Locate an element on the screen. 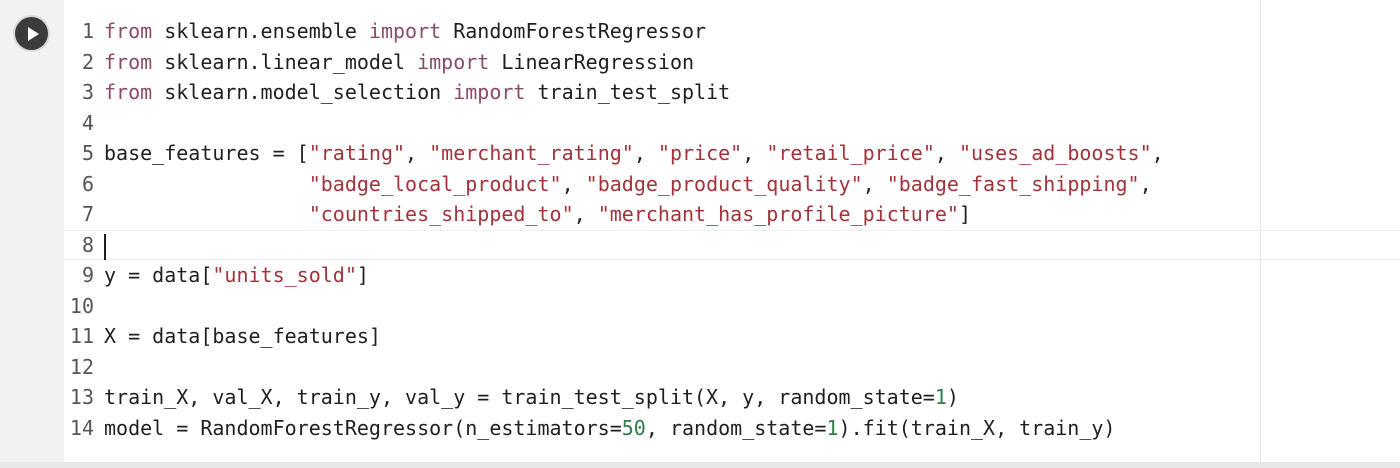 The image size is (1400, 468). string-token: "retail_price" is located at coordinates (850, 153).